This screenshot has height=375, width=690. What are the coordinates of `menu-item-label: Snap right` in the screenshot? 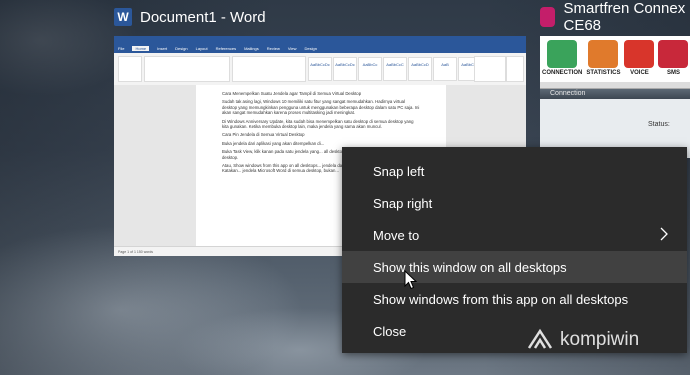 It's located at (403, 203).